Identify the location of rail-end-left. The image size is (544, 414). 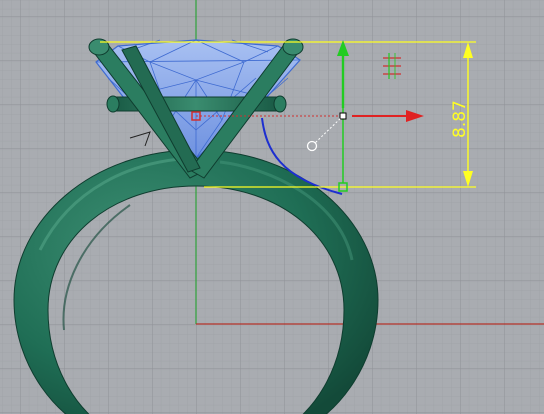
(113, 104).